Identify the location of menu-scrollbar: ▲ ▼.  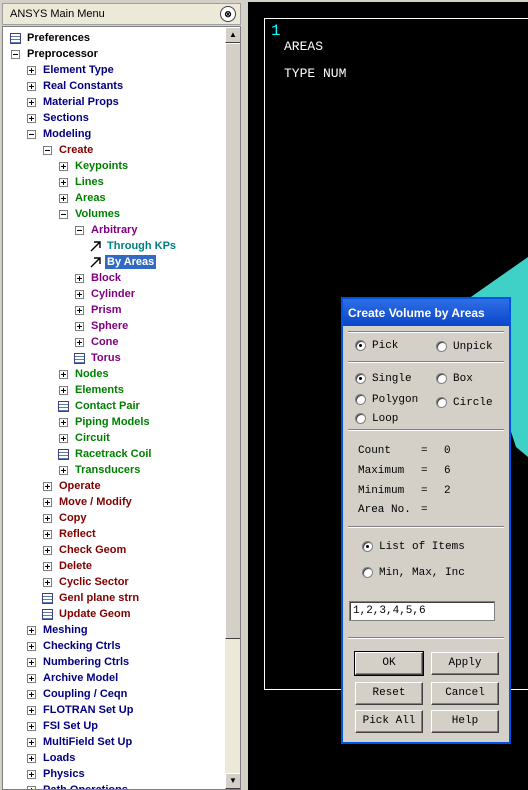
(232, 408).